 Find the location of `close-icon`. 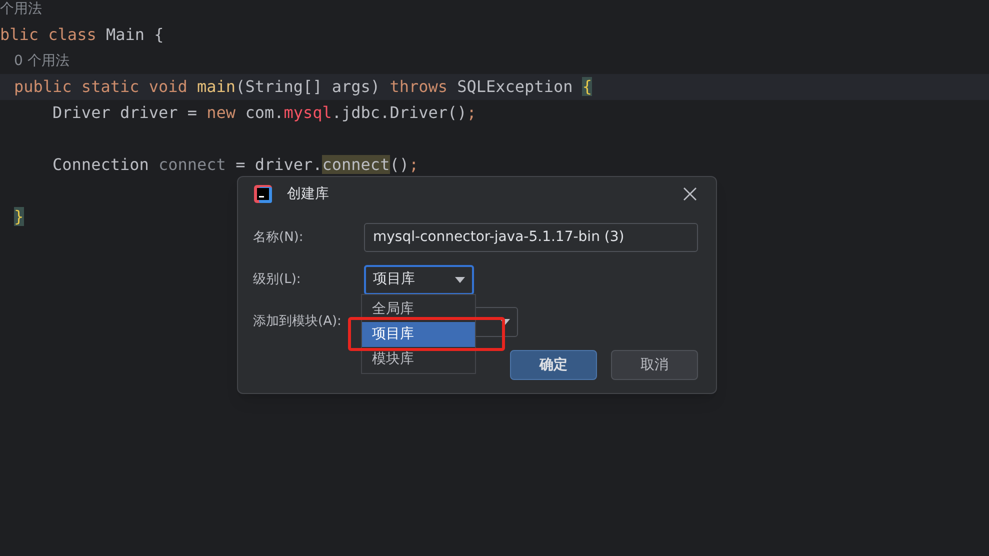

close-icon is located at coordinates (690, 194).